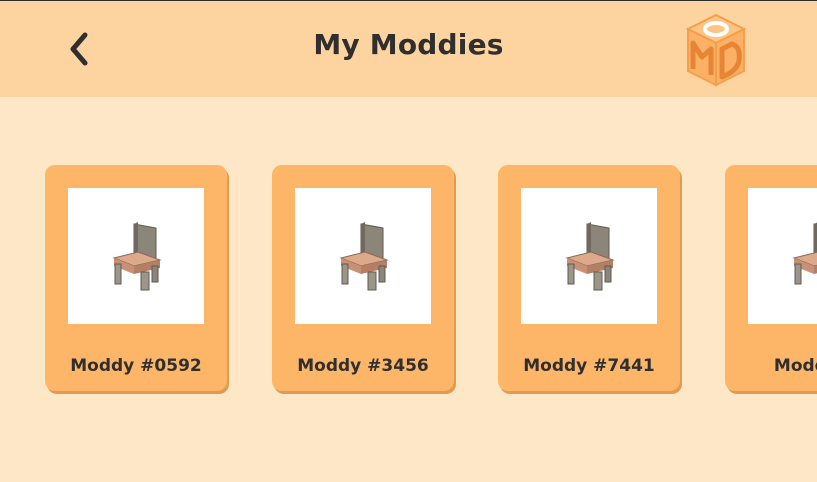  Describe the element at coordinates (716, 50) in the screenshot. I see `moddy-cube-logo` at that location.